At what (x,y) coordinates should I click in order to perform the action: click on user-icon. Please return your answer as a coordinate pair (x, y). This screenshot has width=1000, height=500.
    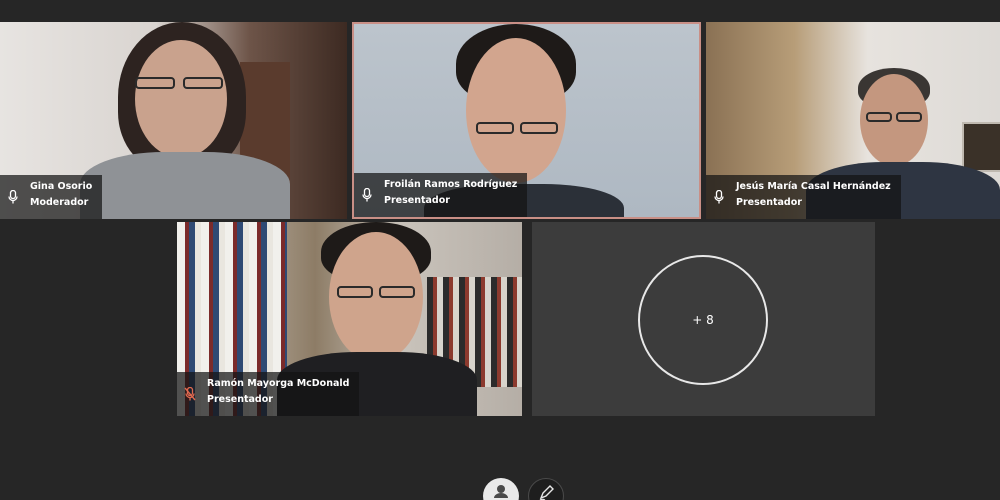
    Looking at the image, I should click on (501, 491).